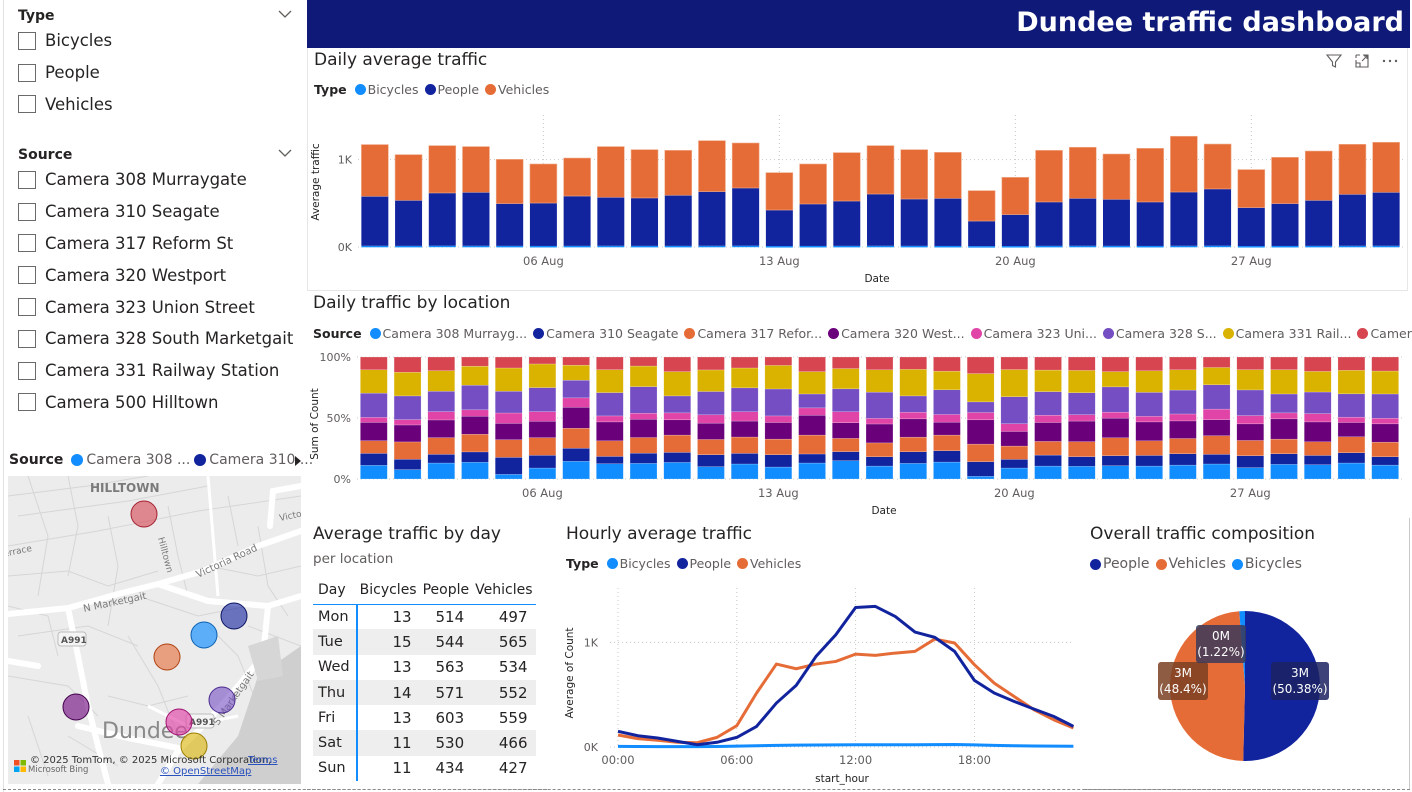  What do you see at coordinates (76, 707) in the screenshot?
I see `map-marker-cam320` at bounding box center [76, 707].